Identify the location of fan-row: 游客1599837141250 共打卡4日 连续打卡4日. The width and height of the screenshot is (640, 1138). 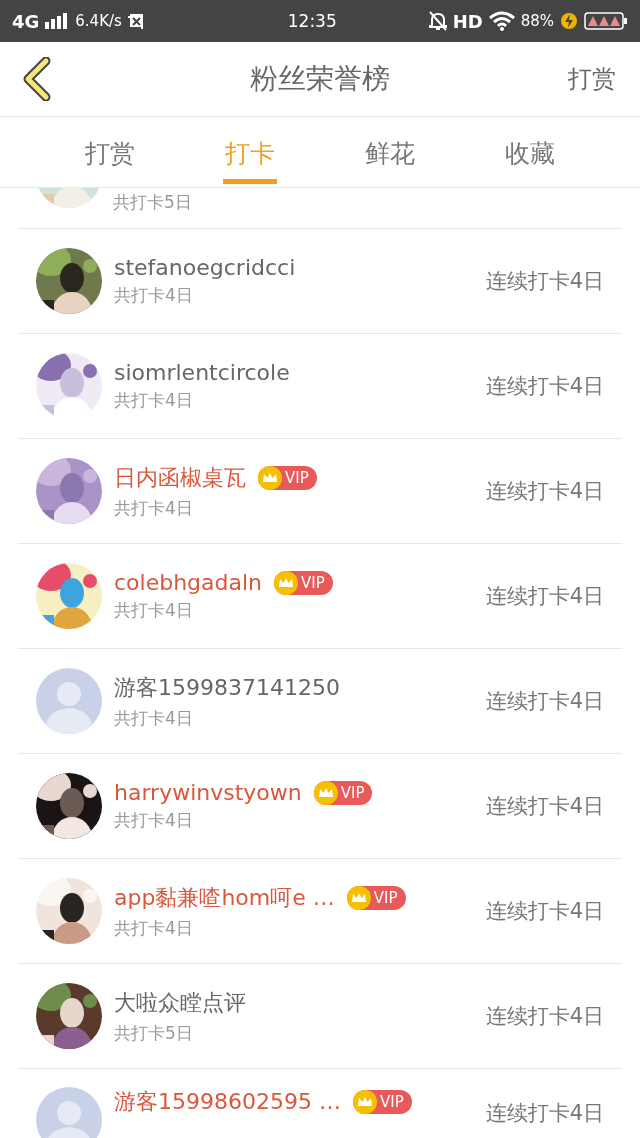
(320, 701).